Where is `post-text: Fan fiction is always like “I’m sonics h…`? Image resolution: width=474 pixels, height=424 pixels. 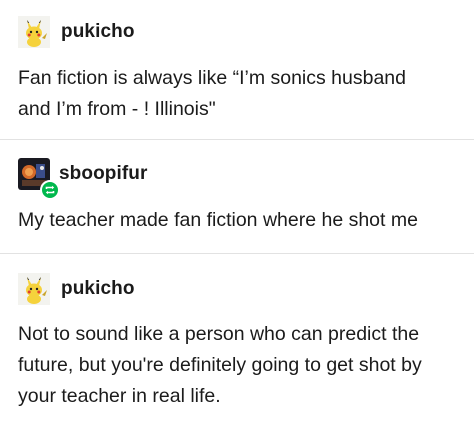
post-text: Fan fiction is always like “I’m sonics h… is located at coordinates (238, 94).